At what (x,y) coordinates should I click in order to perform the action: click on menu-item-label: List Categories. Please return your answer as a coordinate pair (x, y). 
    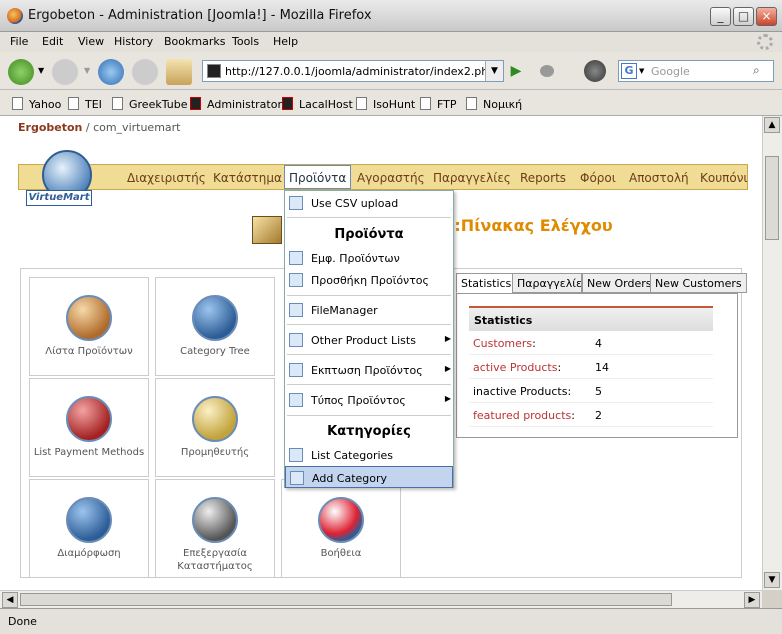
    Looking at the image, I should click on (352, 455).